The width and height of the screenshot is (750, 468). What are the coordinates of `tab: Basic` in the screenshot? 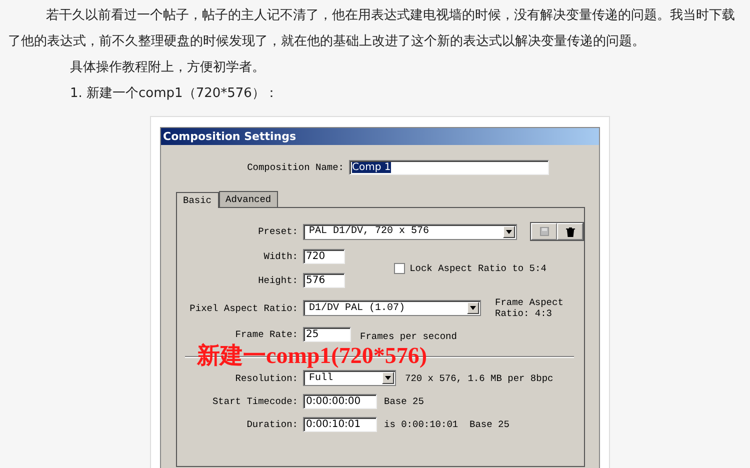 It's located at (197, 200).